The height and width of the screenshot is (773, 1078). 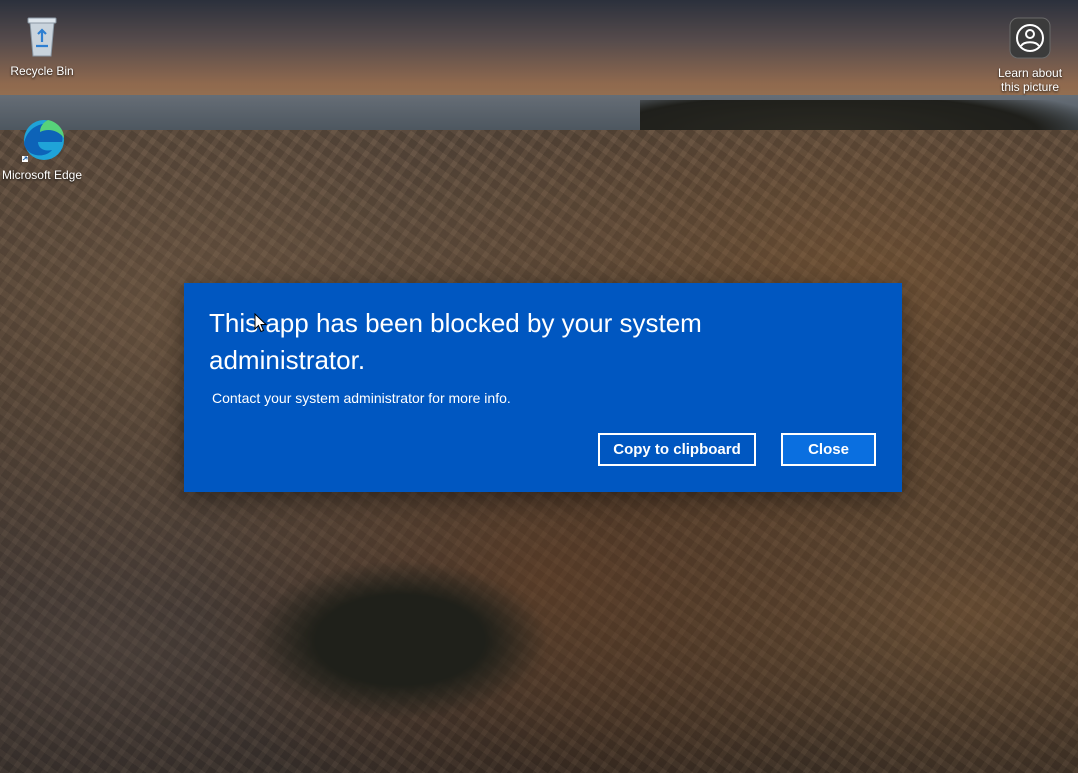 I want to click on learn-about-picture-label: Learn about this picture, so click(x=1030, y=80).